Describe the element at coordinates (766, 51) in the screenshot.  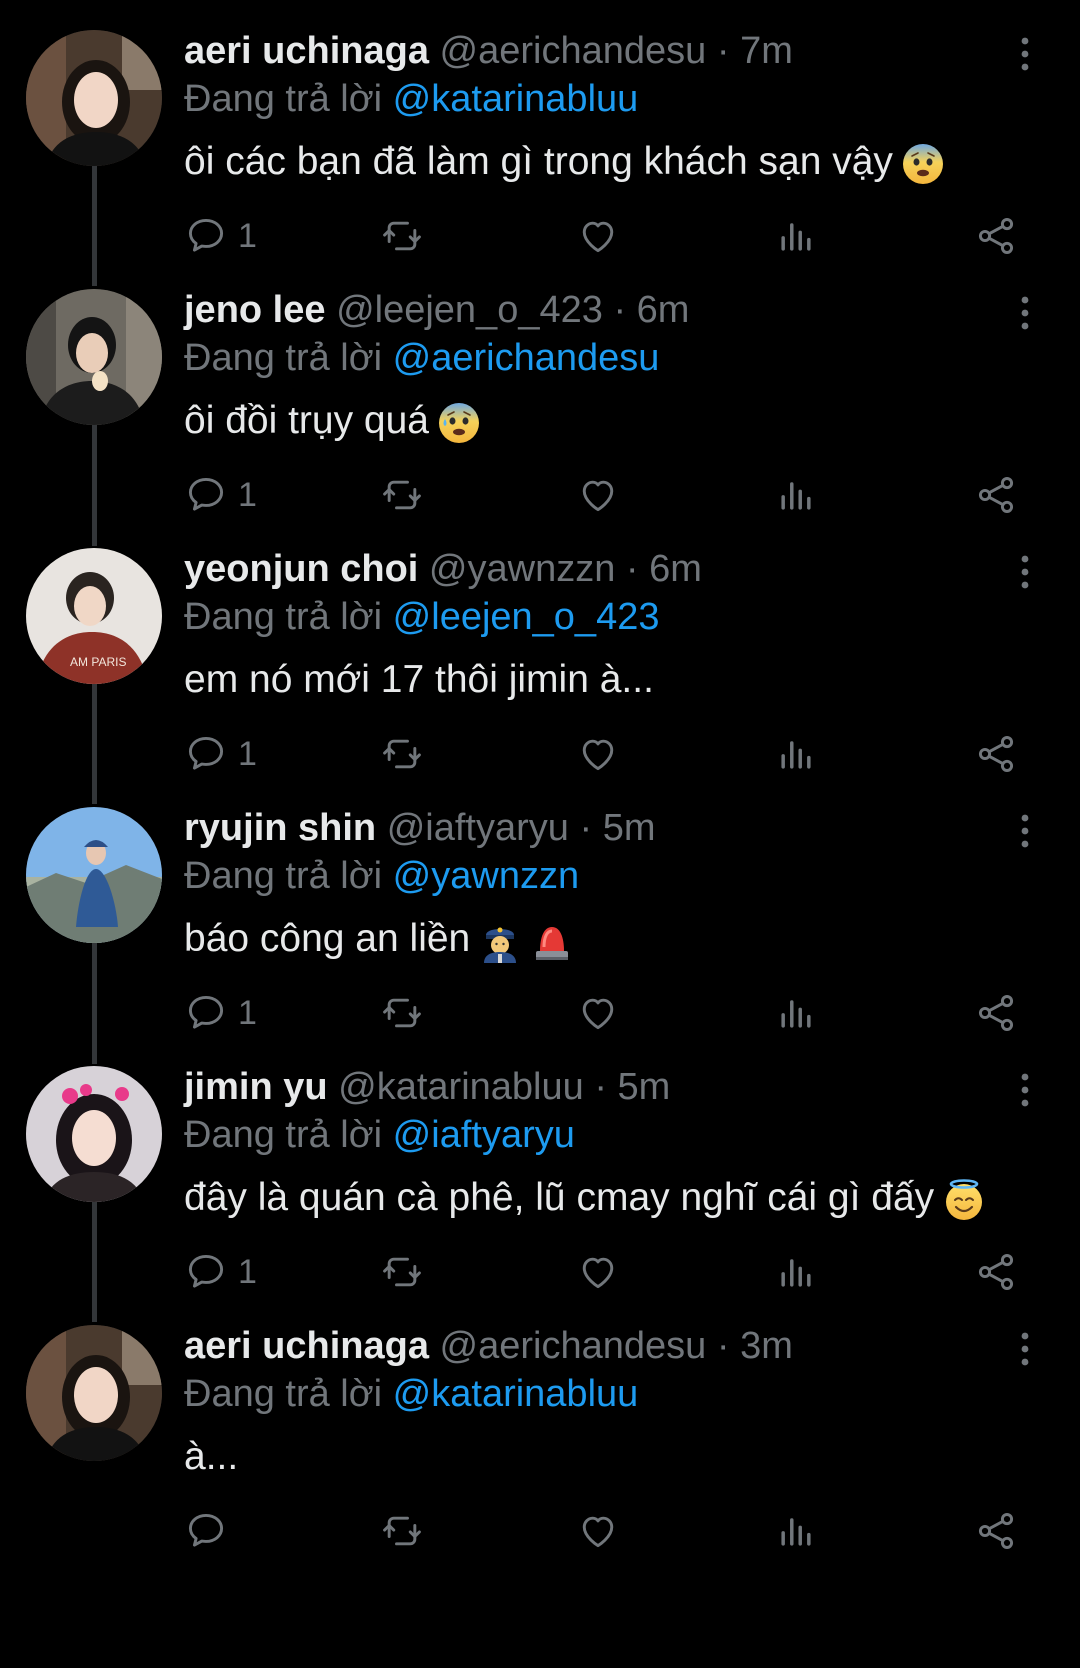
I see `timestamp: 7m` at that location.